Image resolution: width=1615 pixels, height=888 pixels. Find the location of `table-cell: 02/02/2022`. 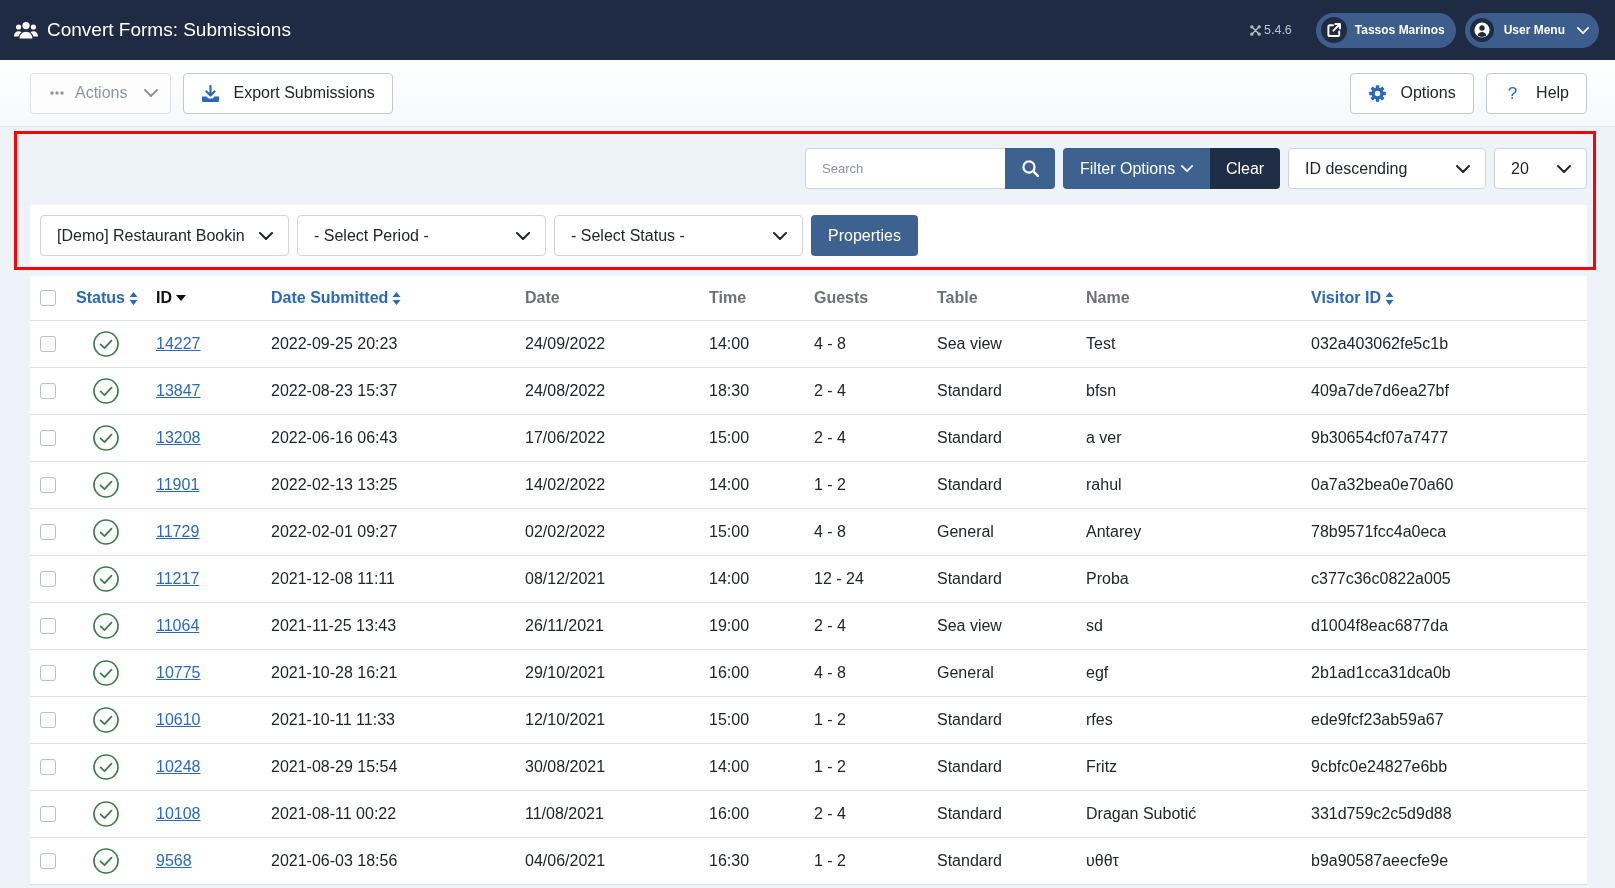

table-cell: 02/02/2022 is located at coordinates (565, 532).